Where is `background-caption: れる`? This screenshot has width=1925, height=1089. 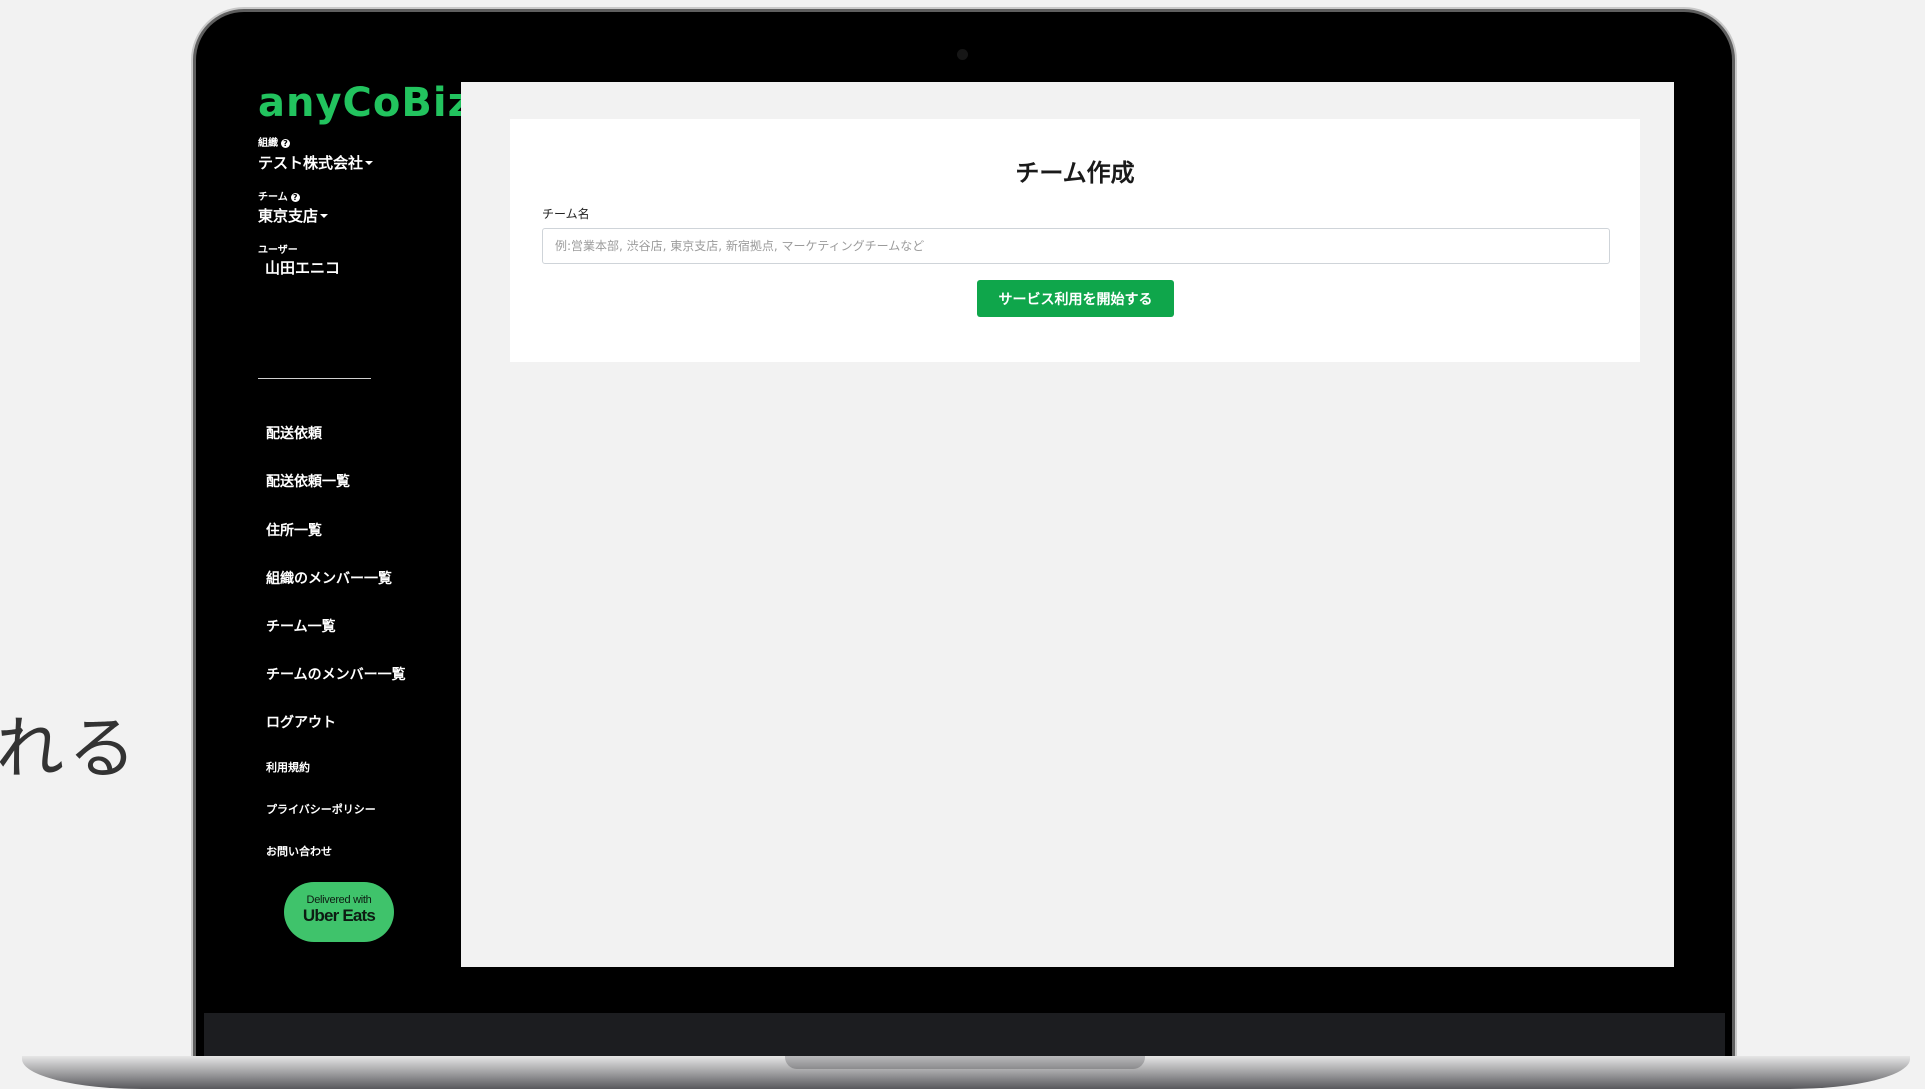 background-caption: れる is located at coordinates (70, 749).